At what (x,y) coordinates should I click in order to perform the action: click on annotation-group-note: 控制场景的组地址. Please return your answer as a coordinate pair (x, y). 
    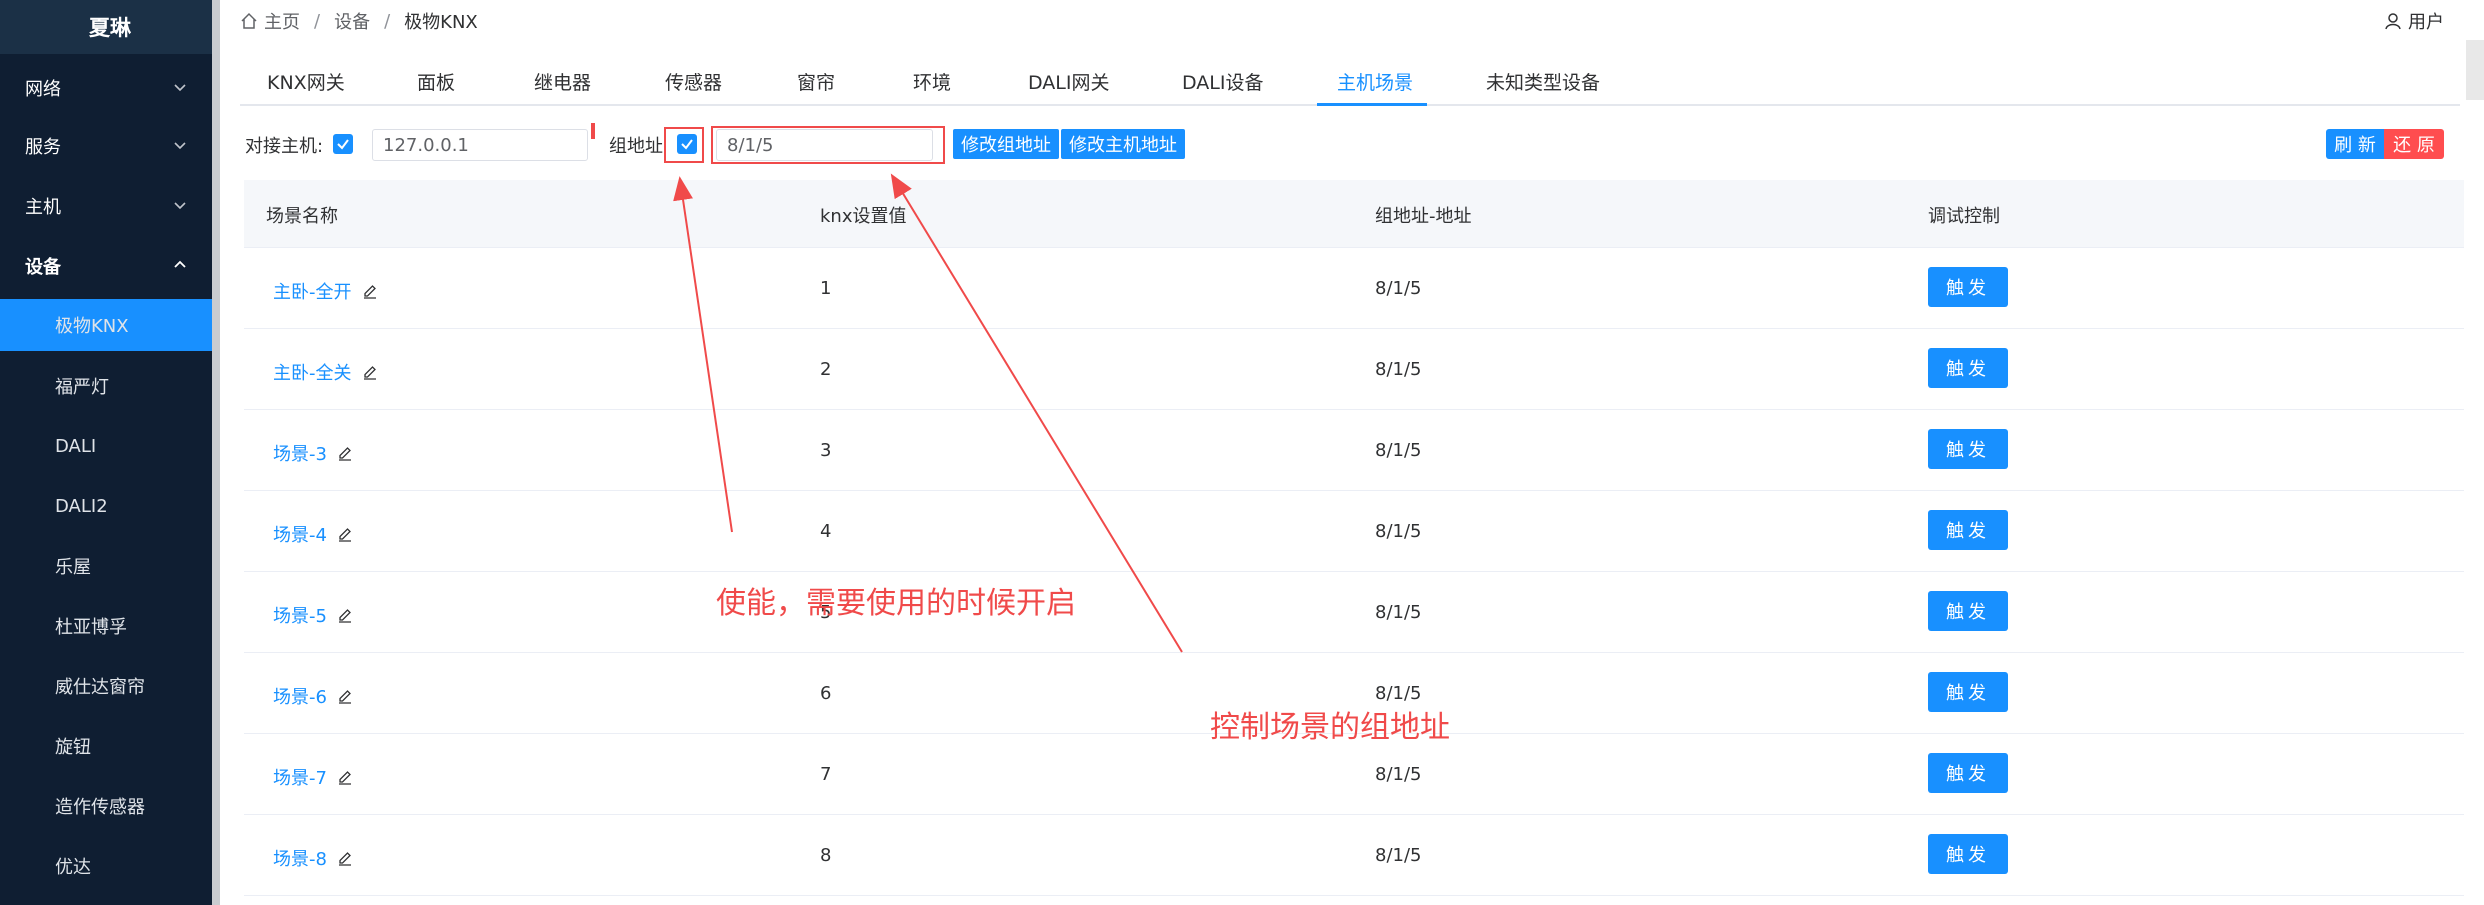
    Looking at the image, I should click on (1330, 727).